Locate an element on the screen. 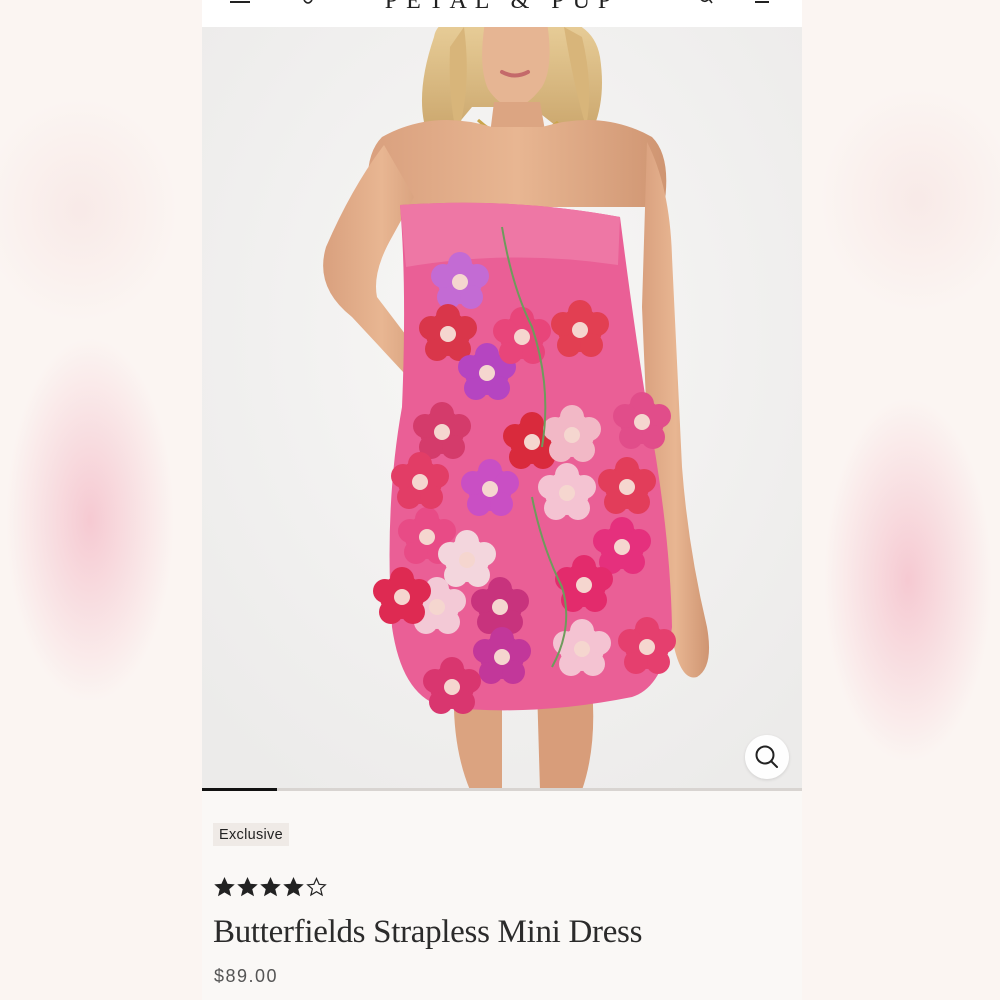 Image resolution: width=1000 pixels, height=1000 pixels. star-empty-icon is located at coordinates (316, 887).